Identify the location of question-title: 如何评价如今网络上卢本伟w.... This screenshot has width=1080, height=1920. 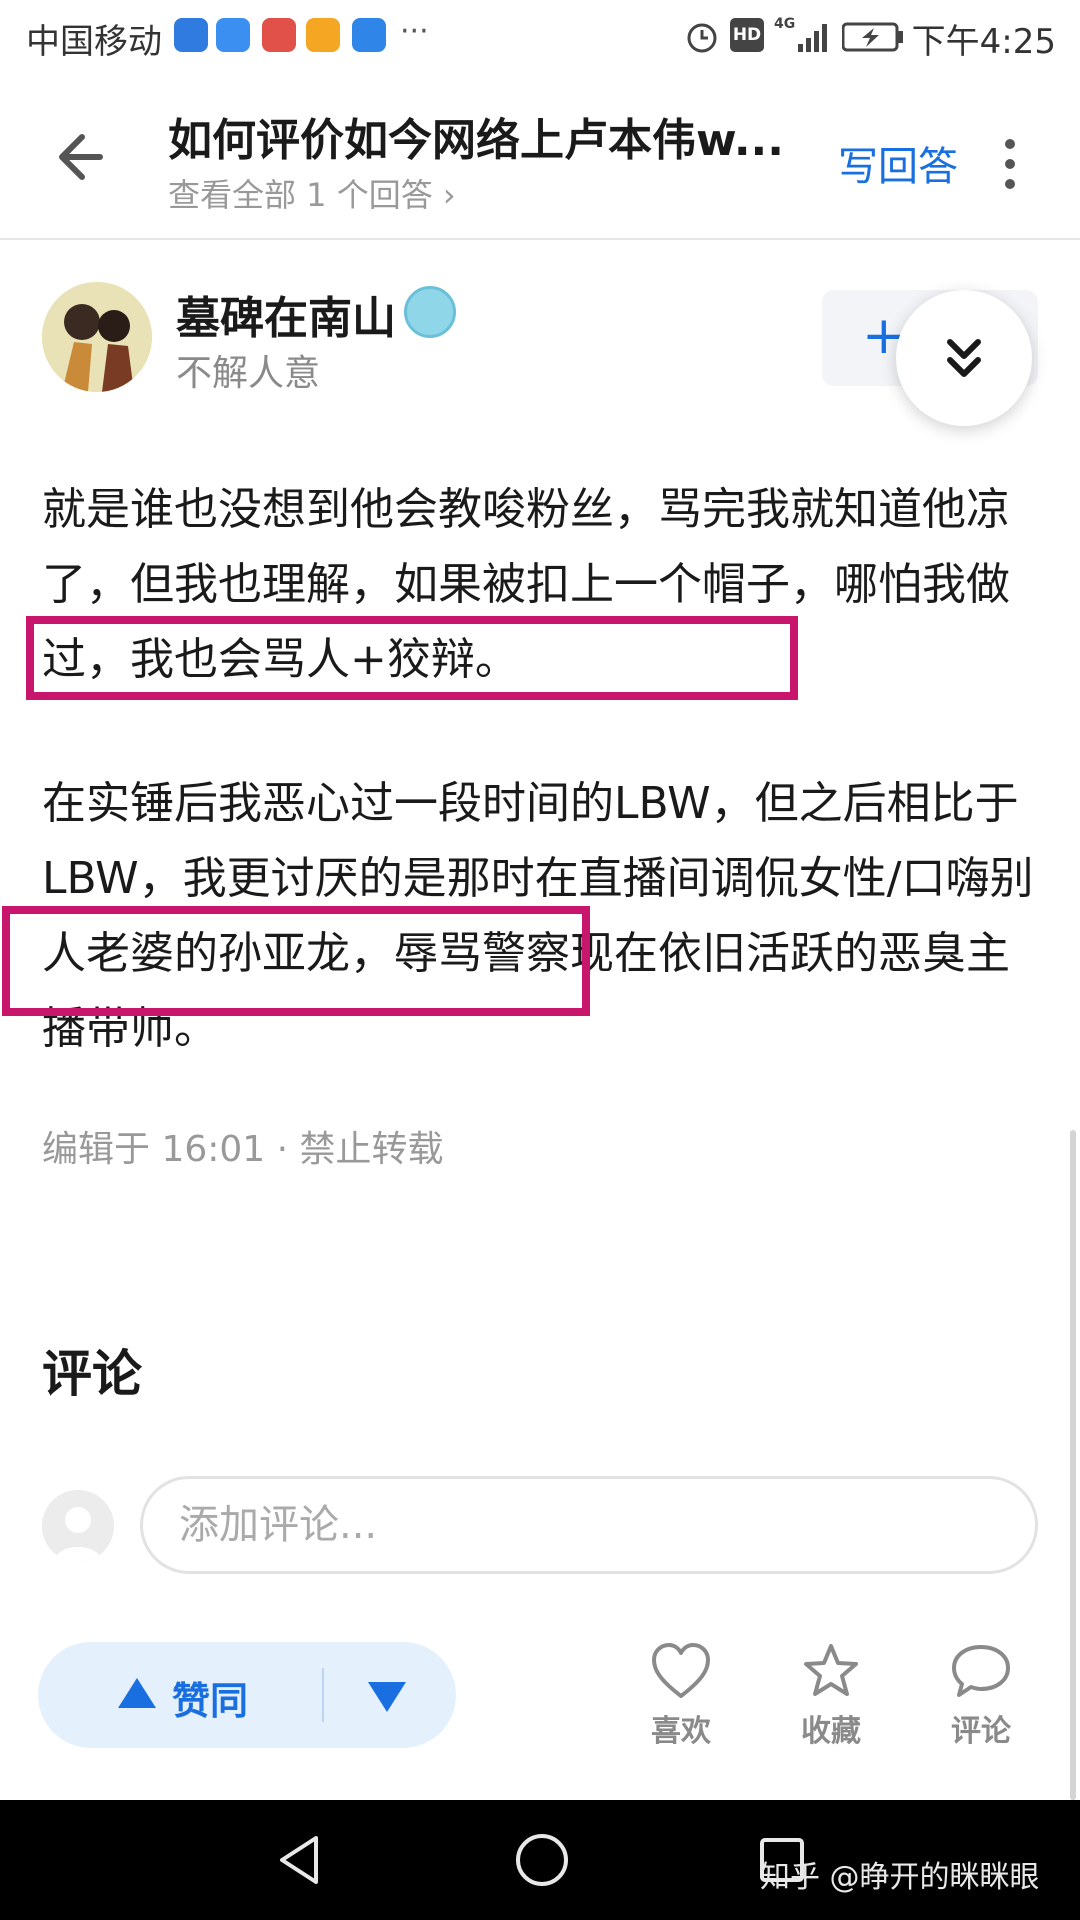
(498, 136).